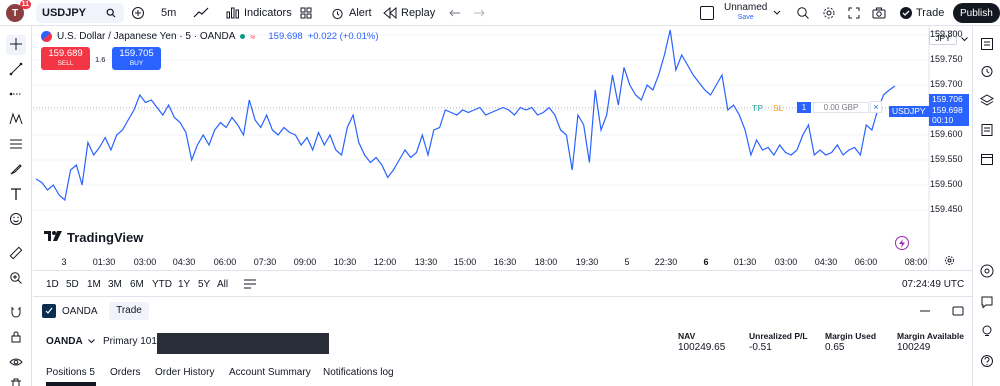 This screenshot has width=1000, height=386. Describe the element at coordinates (876, 107) in the screenshot. I see `close-position-button: ×` at that location.